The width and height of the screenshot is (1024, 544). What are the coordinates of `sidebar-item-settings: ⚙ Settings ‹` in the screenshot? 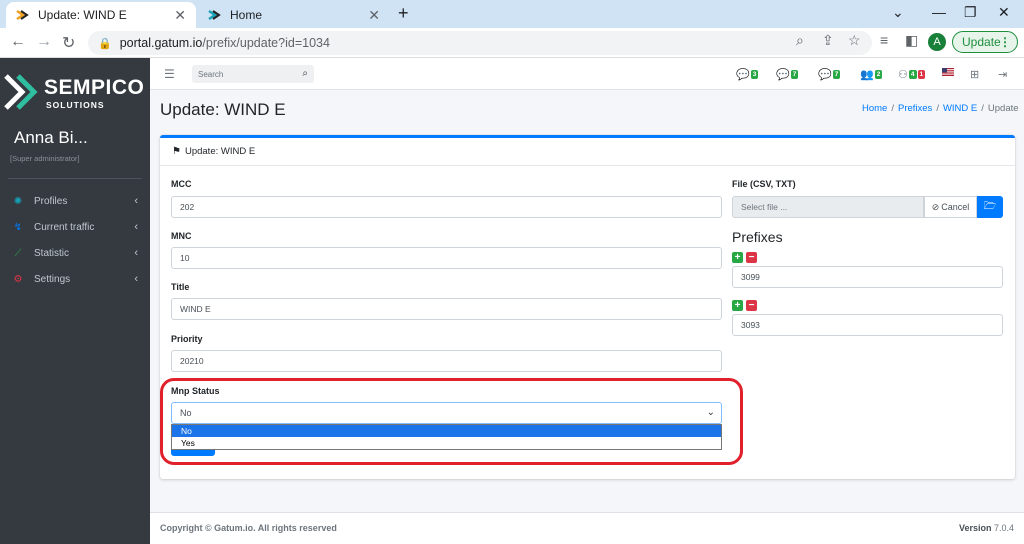 It's located at (76, 279).